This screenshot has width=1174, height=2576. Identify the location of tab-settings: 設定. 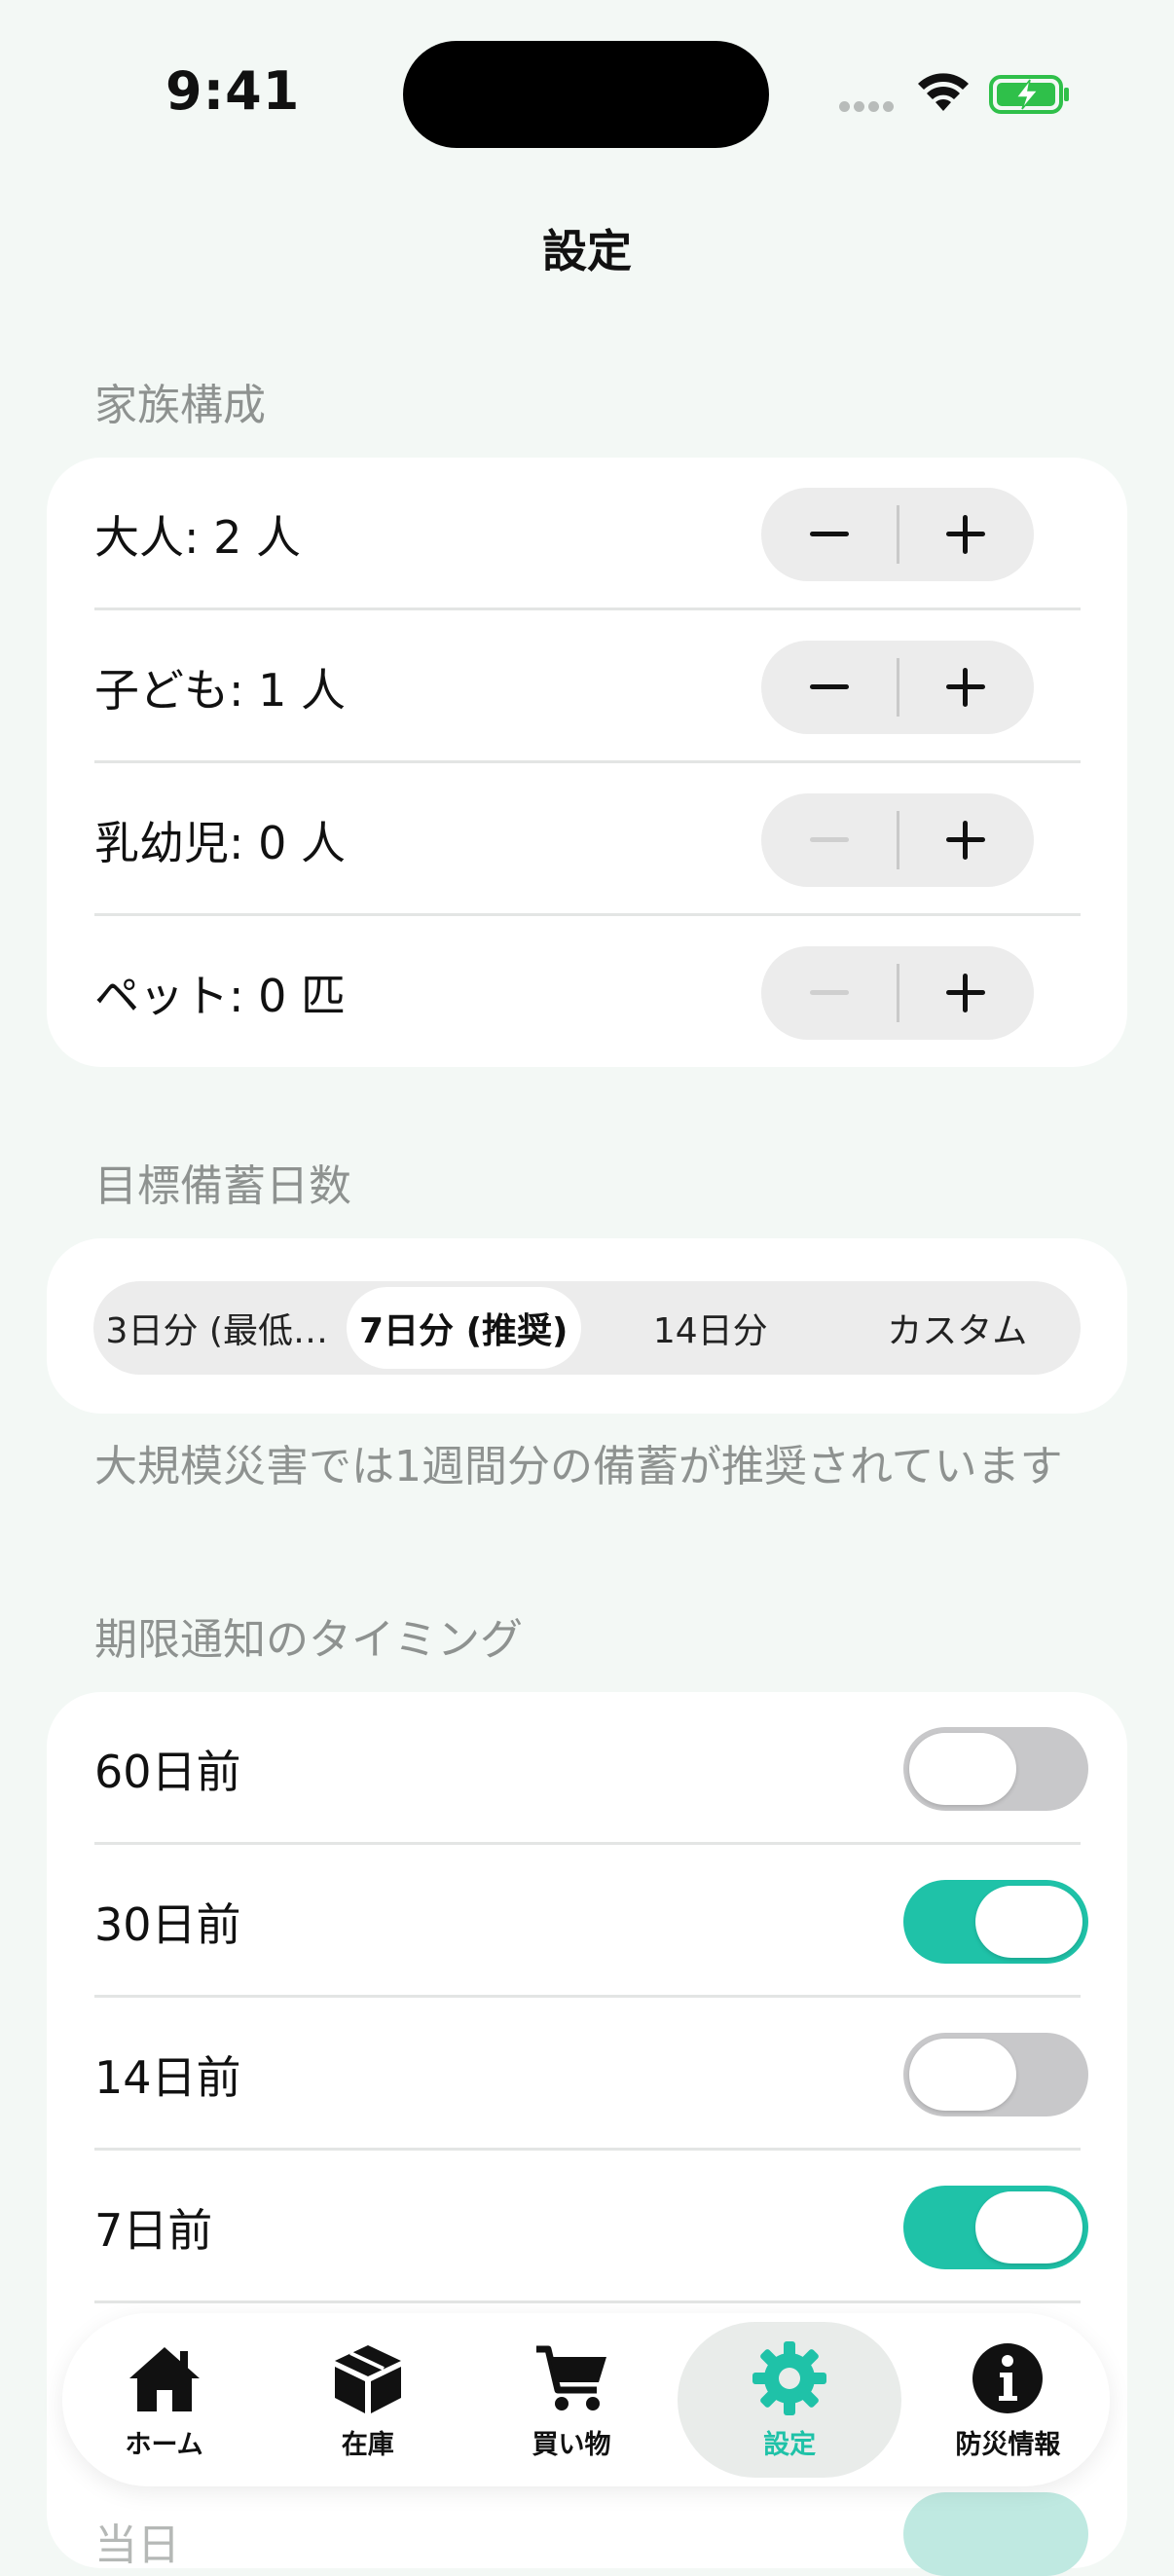
(790, 2400).